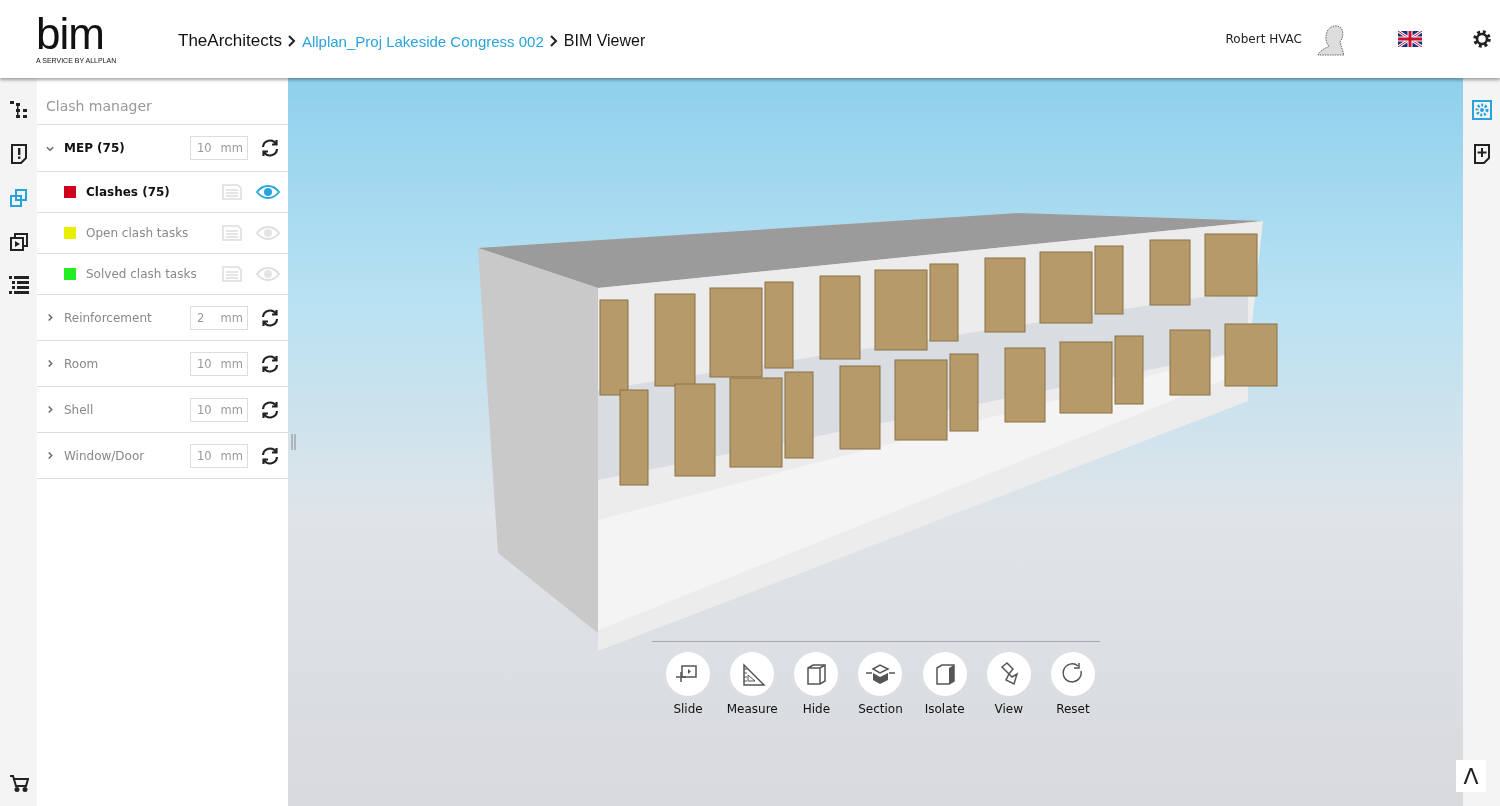 This screenshot has height=806, width=1500. Describe the element at coordinates (127, 409) in the screenshot. I see `clash-group-name: Shell` at that location.